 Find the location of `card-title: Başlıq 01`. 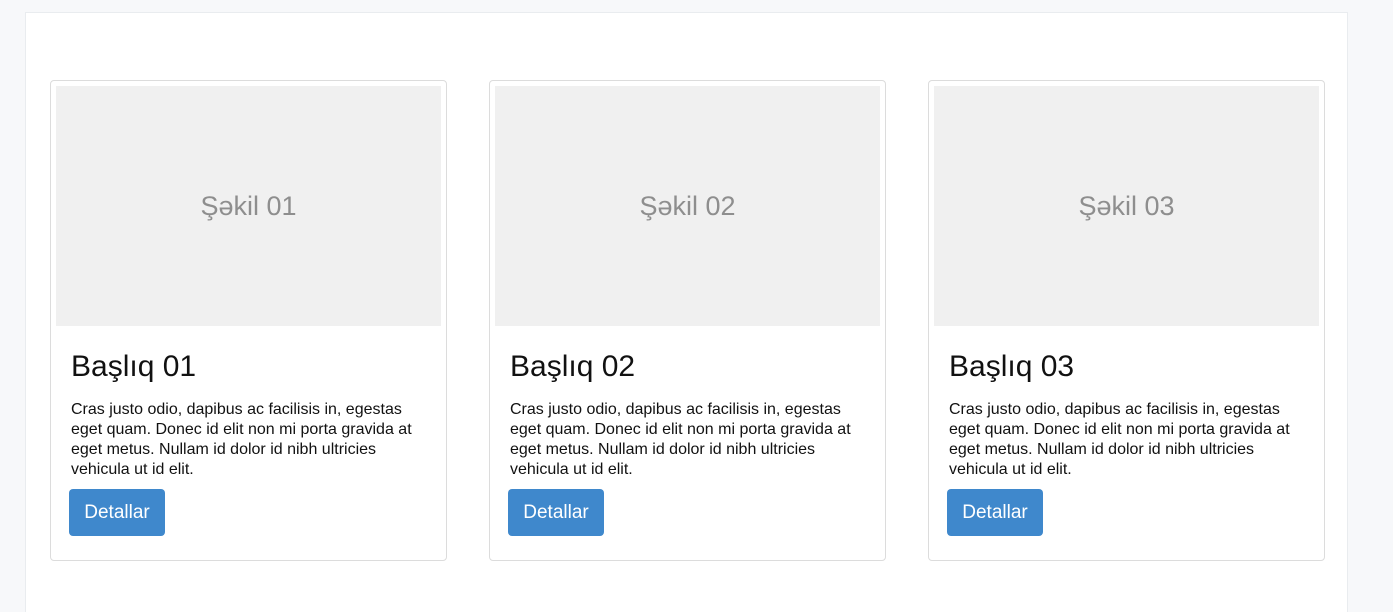

card-title: Başlıq 01 is located at coordinates (134, 366).